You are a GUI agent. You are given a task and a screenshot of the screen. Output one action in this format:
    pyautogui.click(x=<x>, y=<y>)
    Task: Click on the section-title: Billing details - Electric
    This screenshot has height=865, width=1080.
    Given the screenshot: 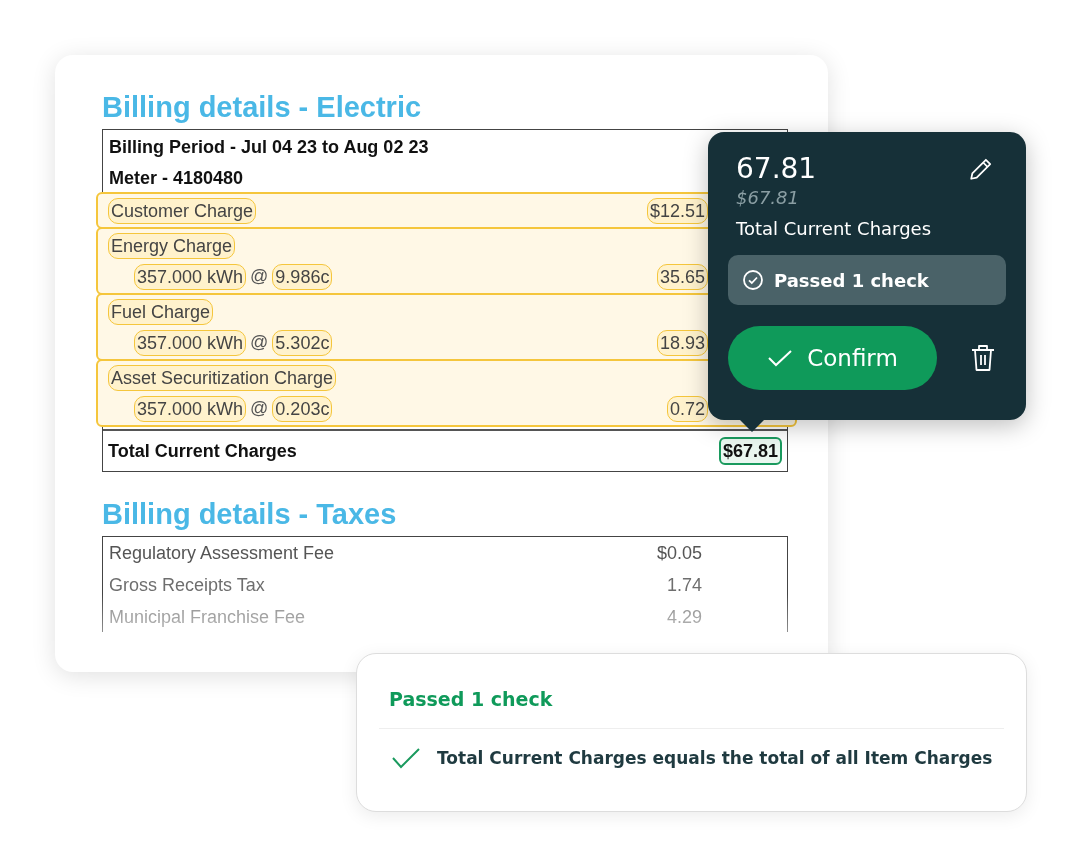 What is the action you would take?
    pyautogui.click(x=262, y=107)
    